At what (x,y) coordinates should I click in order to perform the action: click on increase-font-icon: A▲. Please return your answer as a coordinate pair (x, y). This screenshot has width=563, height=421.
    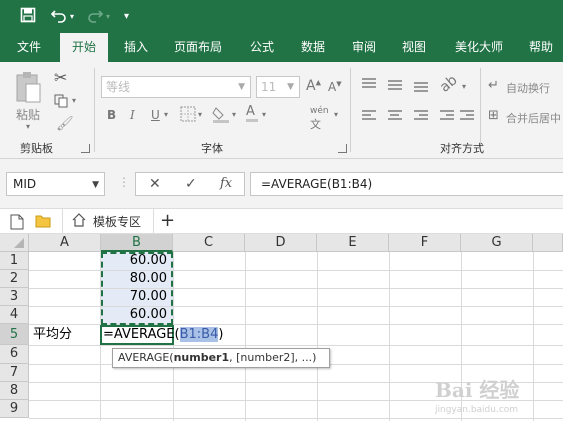
    Looking at the image, I should click on (313, 86).